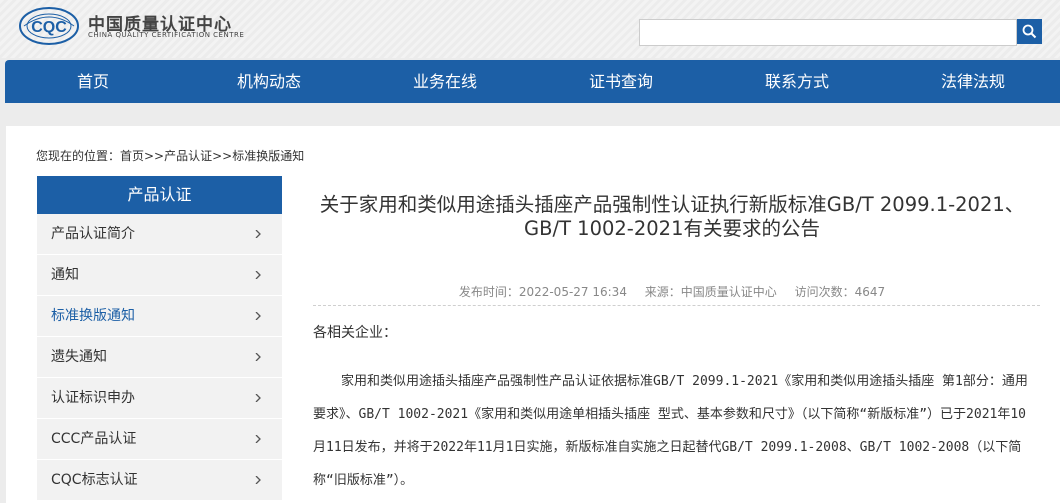 The height and width of the screenshot is (503, 1060). Describe the element at coordinates (355, 333) in the screenshot. I see `article-greeting: 各相关企业：` at that location.